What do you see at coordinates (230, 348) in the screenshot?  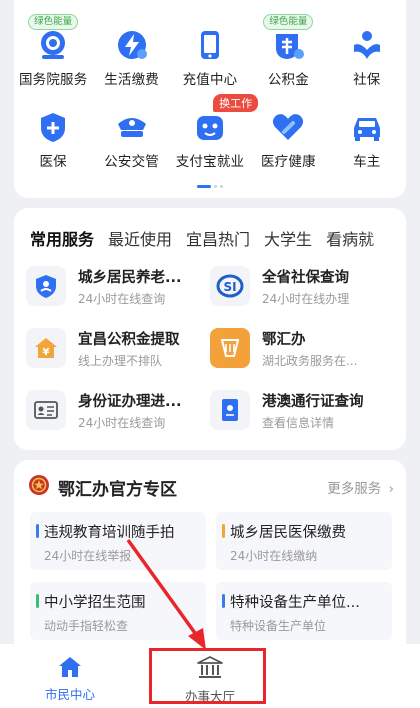 I see `ehuiban-logo-icon` at bounding box center [230, 348].